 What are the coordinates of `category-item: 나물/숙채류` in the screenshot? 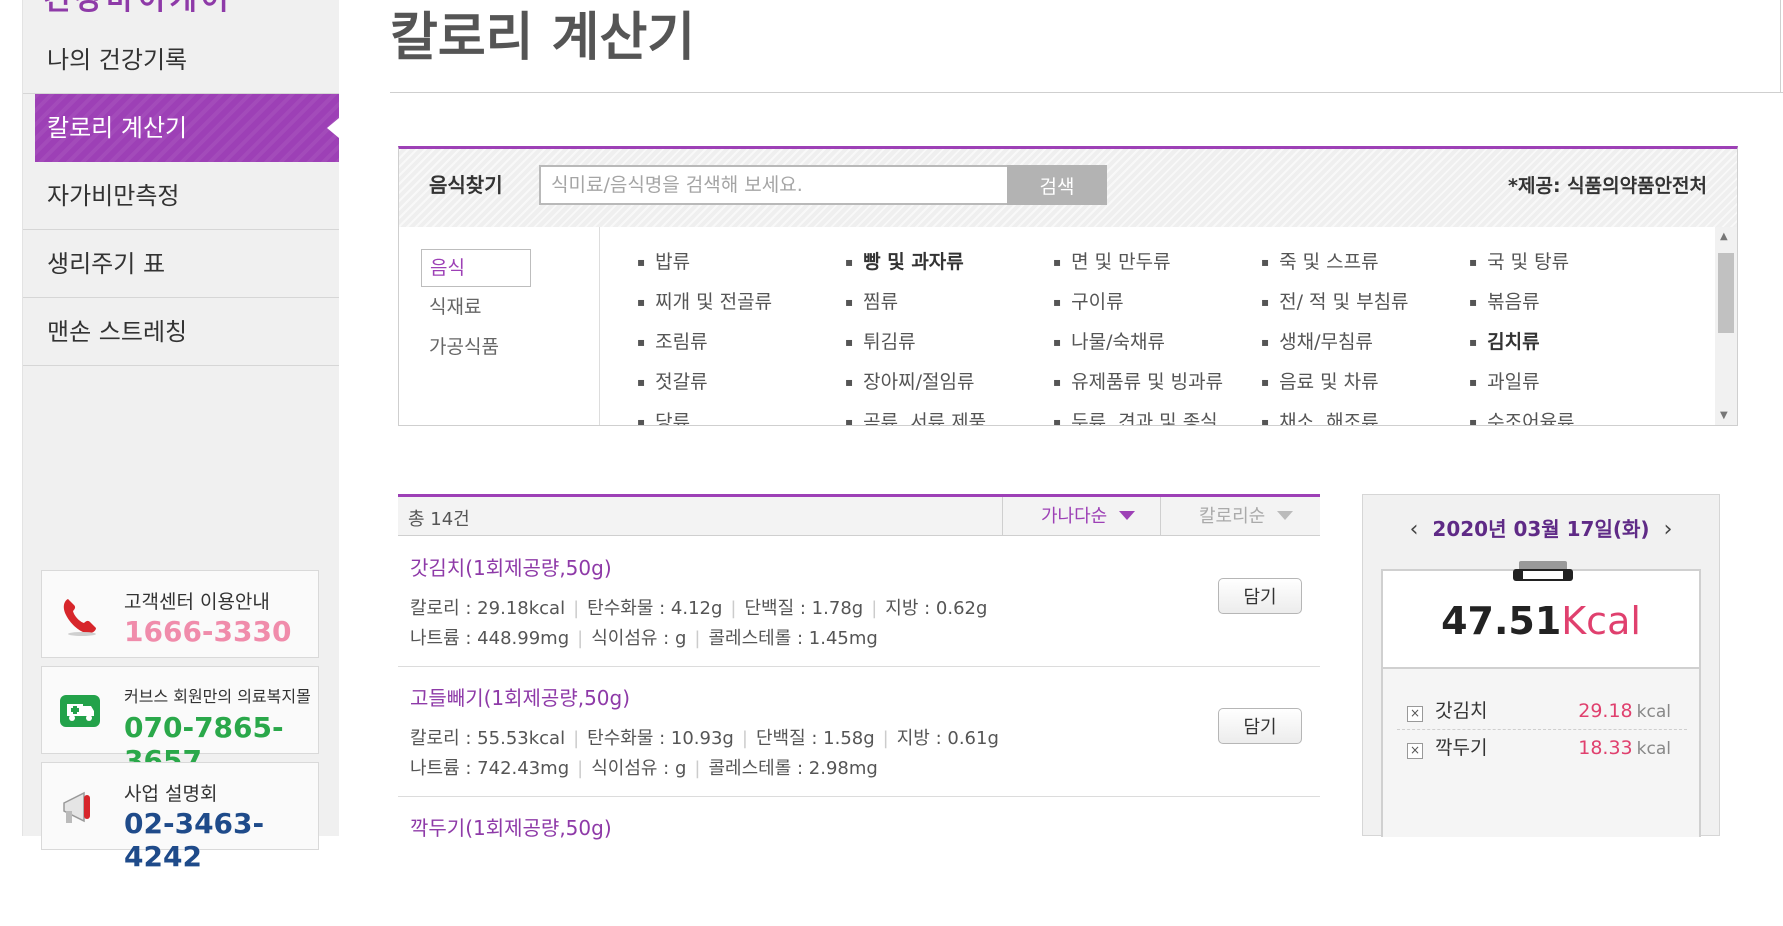 It's located at (1153, 342).